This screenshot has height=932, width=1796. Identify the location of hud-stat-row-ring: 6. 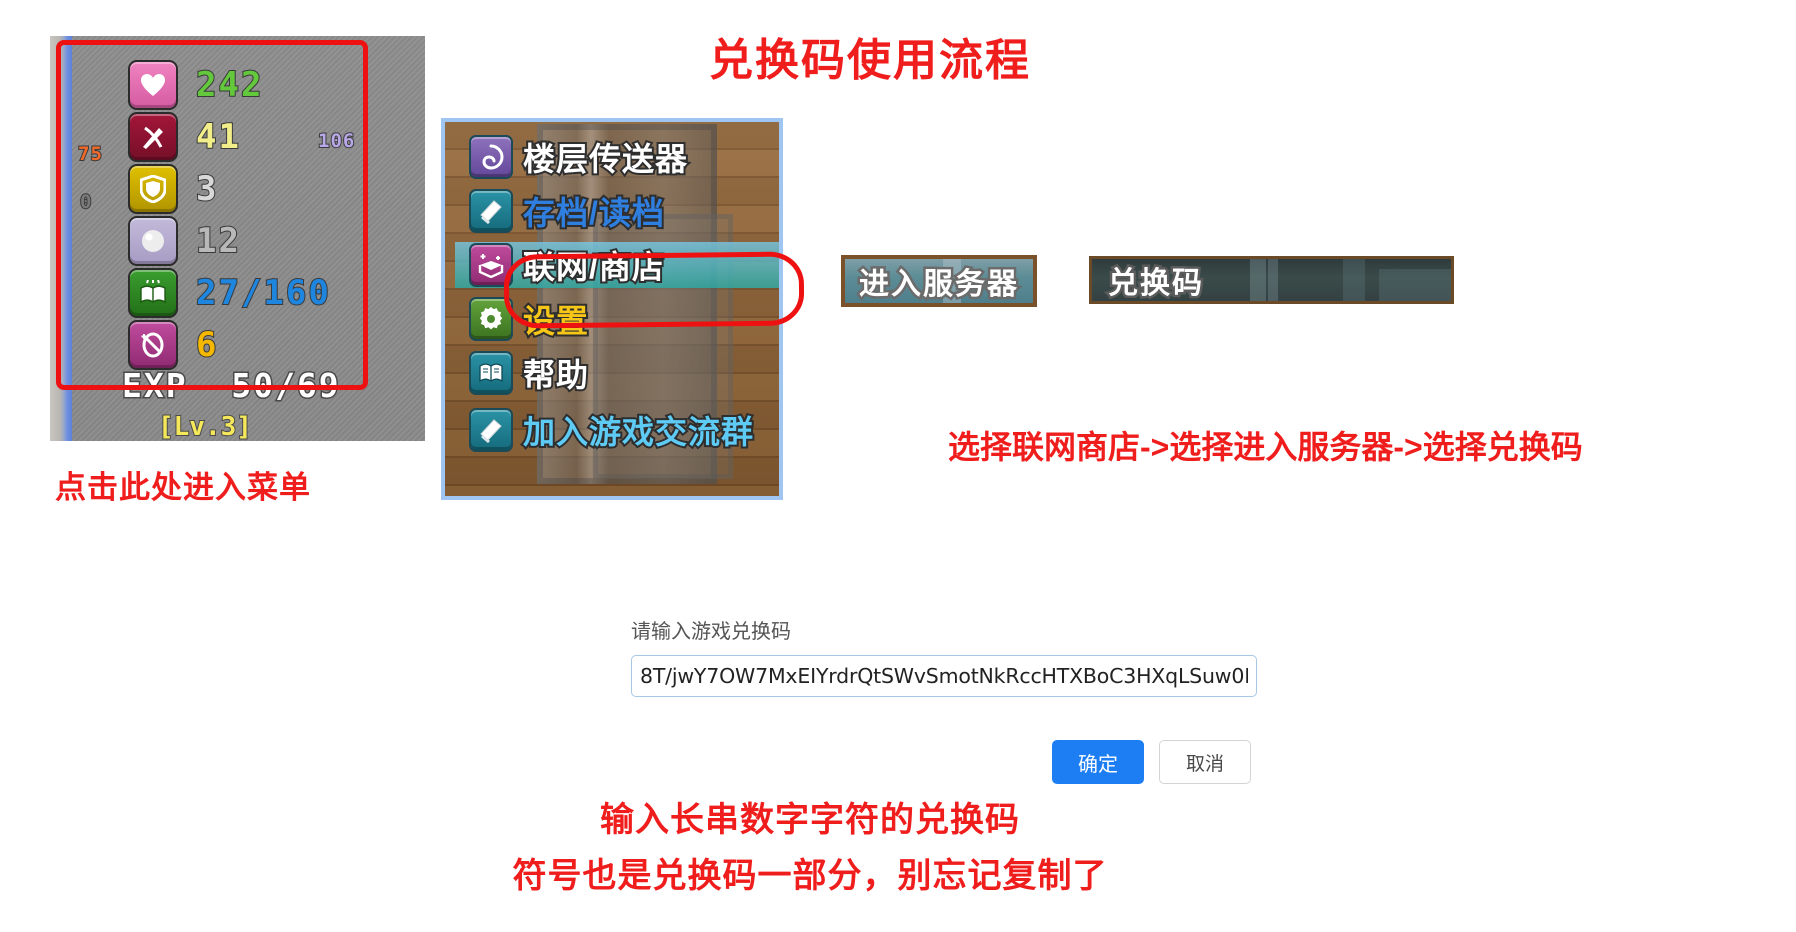
(173, 345).